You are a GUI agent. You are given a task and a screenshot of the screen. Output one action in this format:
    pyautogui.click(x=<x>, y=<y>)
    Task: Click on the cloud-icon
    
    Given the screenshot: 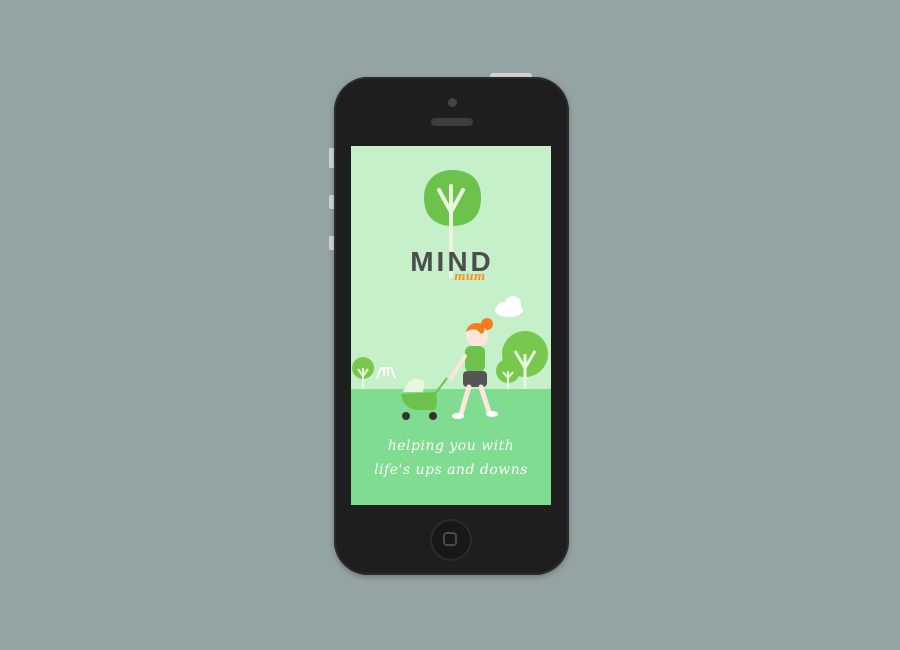 What is the action you would take?
    pyautogui.click(x=509, y=306)
    